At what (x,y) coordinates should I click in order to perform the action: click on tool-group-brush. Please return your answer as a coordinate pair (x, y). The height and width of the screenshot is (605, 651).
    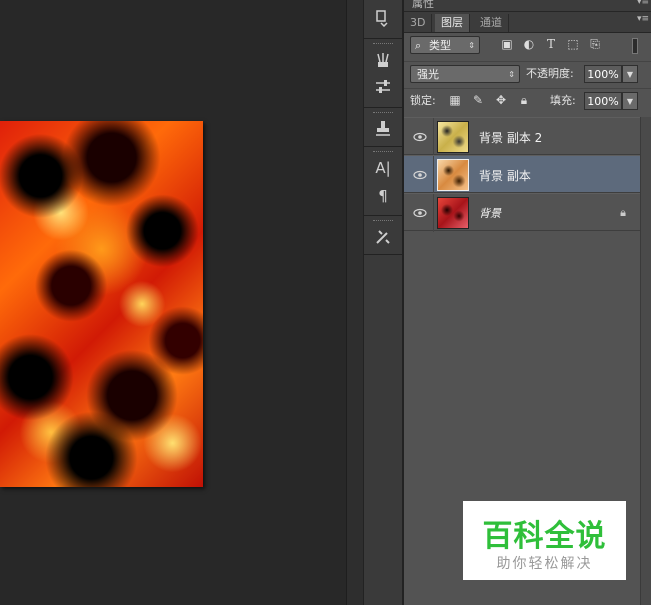
    Looking at the image, I should click on (383, 73).